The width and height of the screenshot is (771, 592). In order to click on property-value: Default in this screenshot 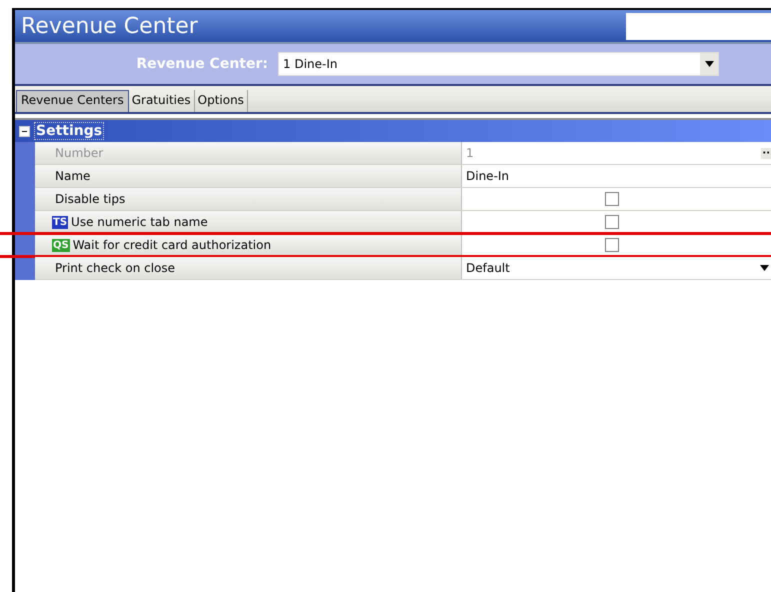, I will do `click(488, 268)`.